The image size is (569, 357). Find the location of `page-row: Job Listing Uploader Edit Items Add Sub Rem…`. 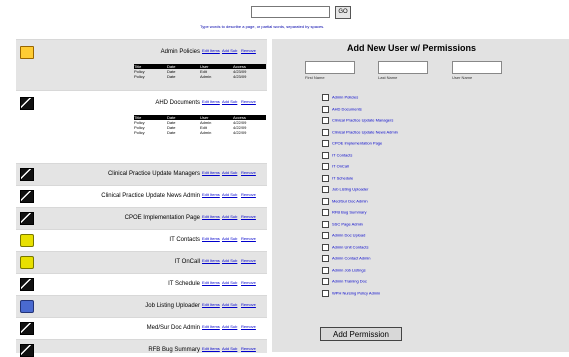

page-row: Job Listing Uploader Edit Items Add Sub Rem… is located at coordinates (141, 306).